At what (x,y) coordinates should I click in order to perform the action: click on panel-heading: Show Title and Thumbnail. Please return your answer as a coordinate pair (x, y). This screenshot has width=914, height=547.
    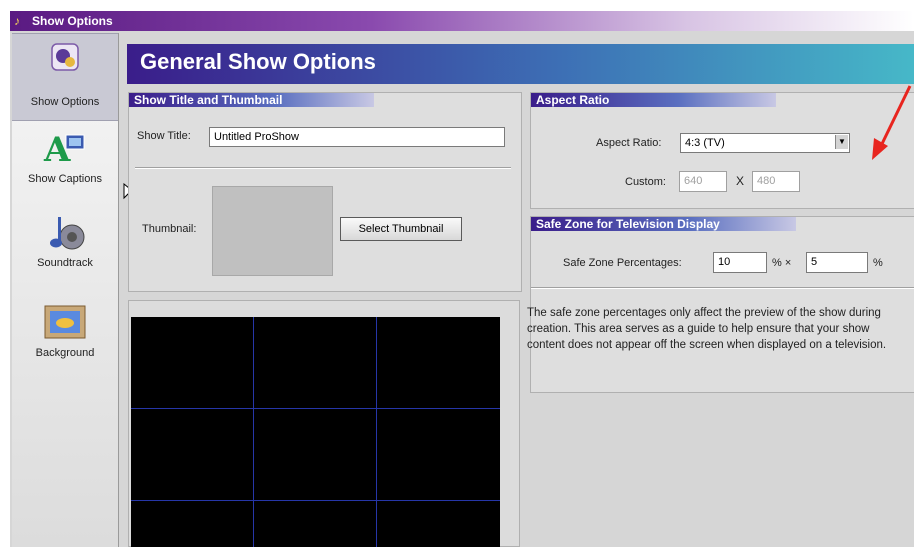
    Looking at the image, I should click on (251, 100).